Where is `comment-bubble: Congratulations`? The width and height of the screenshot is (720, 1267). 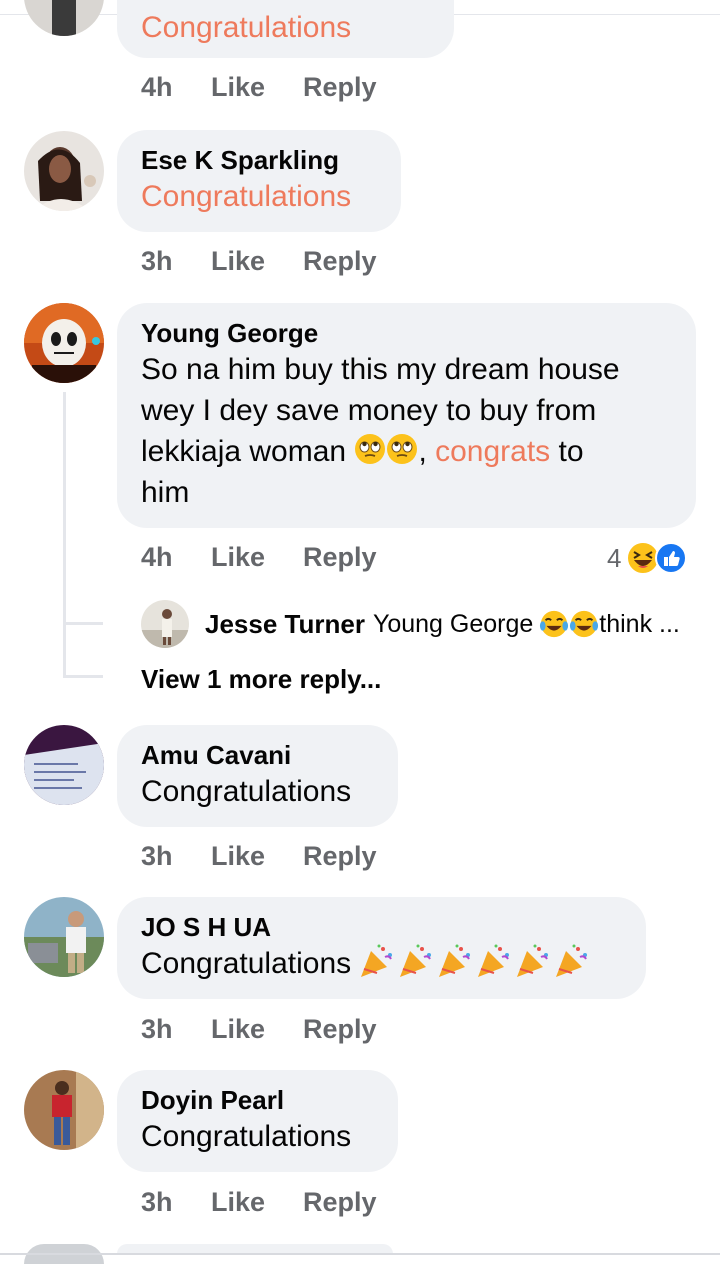 comment-bubble: Congratulations is located at coordinates (285, 29).